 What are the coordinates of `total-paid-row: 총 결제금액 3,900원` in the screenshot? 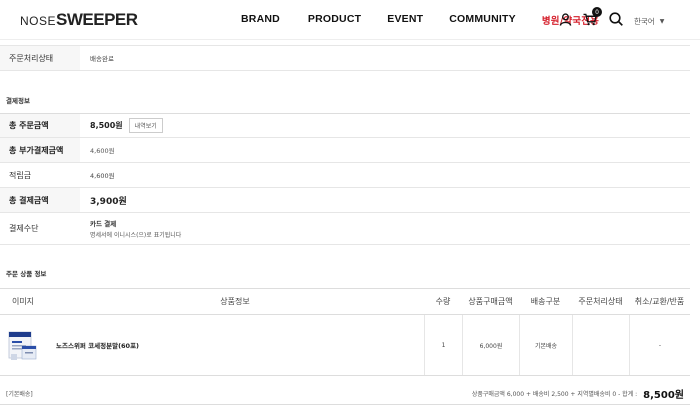 It's located at (345, 200).